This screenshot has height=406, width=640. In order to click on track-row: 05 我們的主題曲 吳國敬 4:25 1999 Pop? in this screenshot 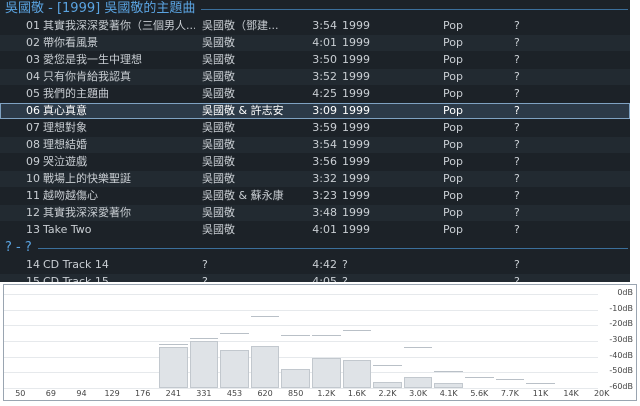, I will do `click(315, 94)`.